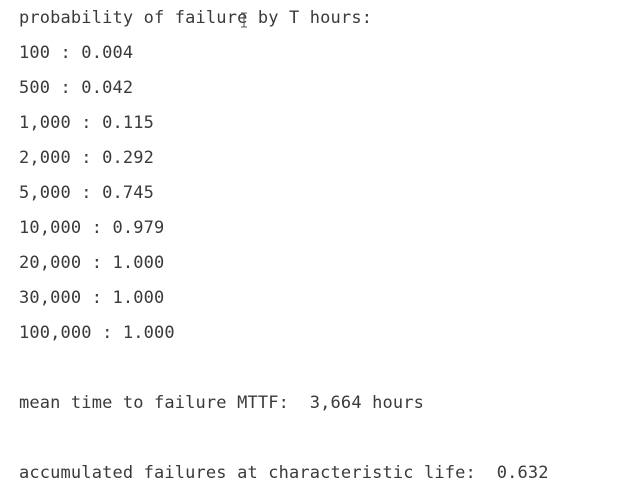  What do you see at coordinates (76, 88) in the screenshot?
I see `probability-row: 500 : 0.042` at bounding box center [76, 88].